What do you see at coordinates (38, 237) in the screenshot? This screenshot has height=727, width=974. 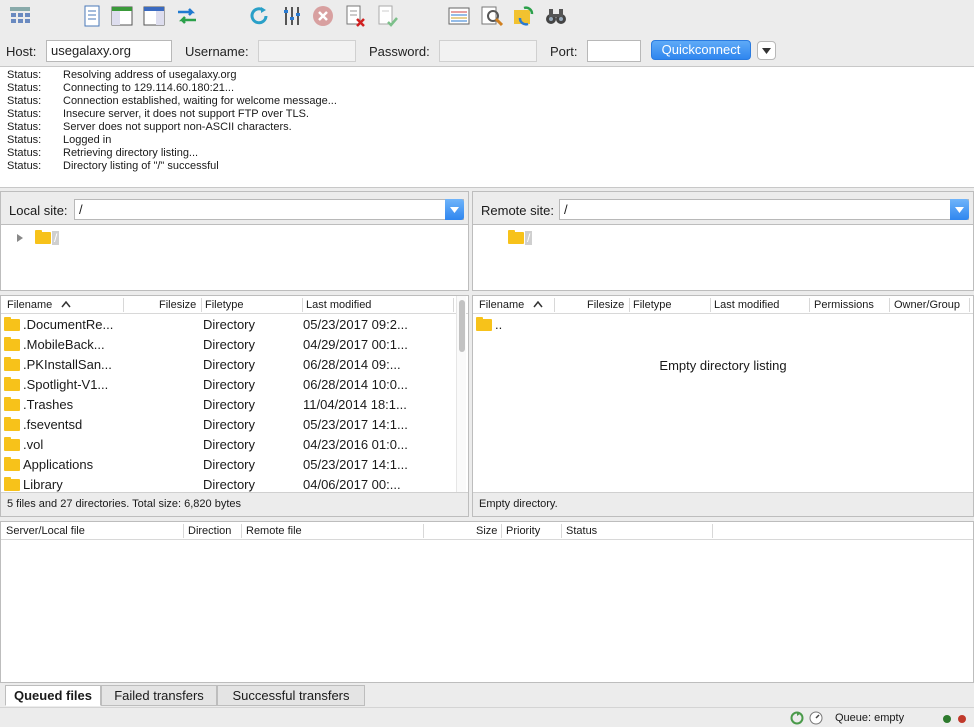 I see `local-tree-root: /` at bounding box center [38, 237].